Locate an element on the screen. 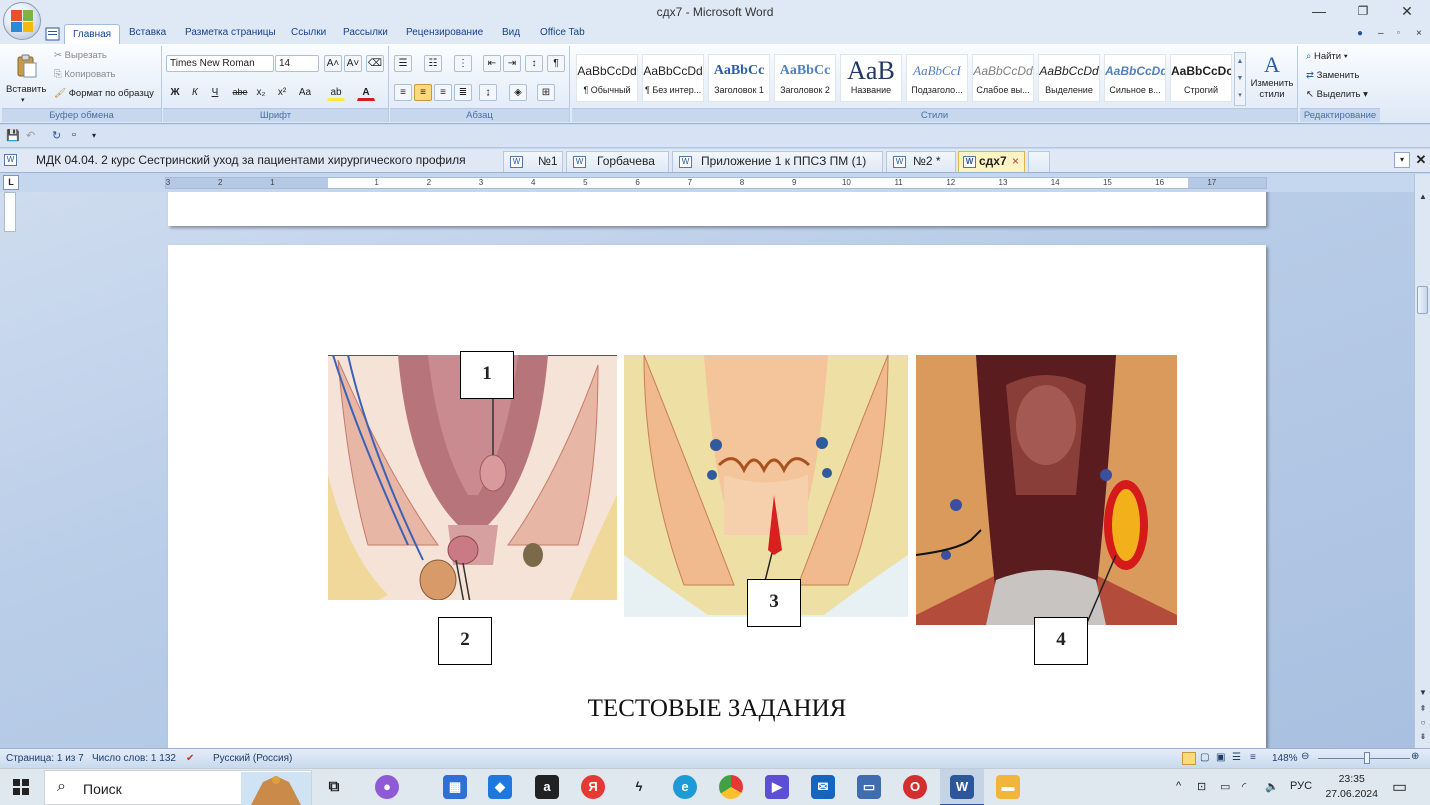 The image size is (1430, 805). style-title: AaB Название is located at coordinates (871, 78).